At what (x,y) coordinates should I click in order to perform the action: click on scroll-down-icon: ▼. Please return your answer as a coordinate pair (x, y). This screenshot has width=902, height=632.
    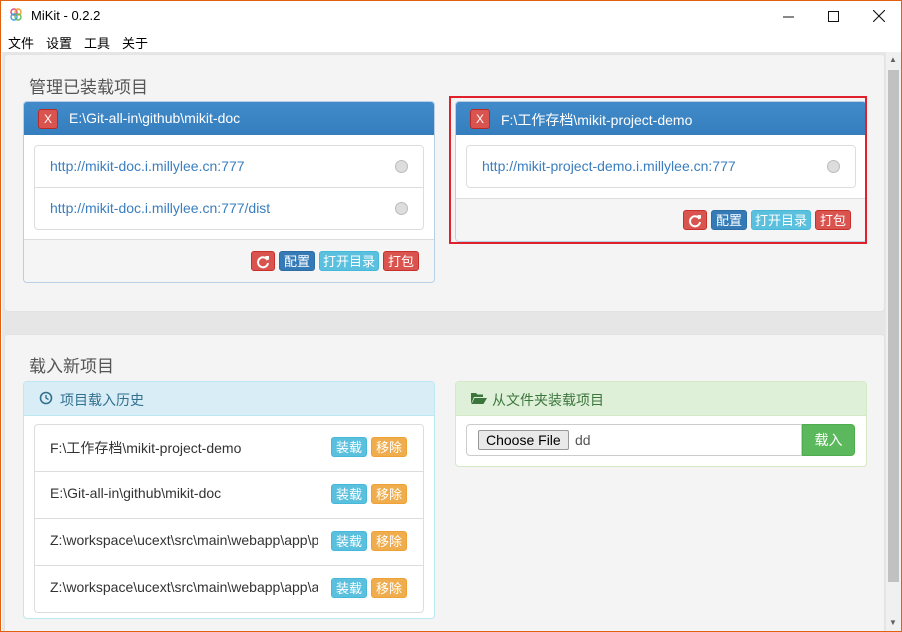
    Looking at the image, I should click on (893, 622).